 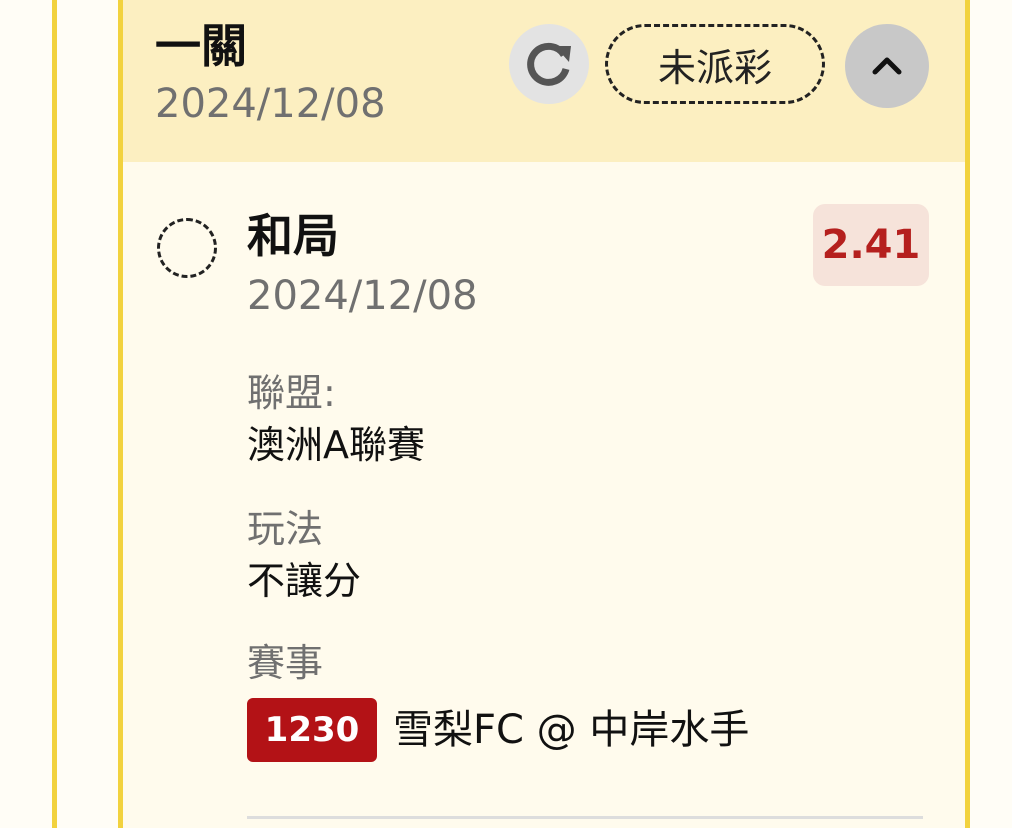 What do you see at coordinates (293, 236) in the screenshot?
I see `selection-name: 和局` at bounding box center [293, 236].